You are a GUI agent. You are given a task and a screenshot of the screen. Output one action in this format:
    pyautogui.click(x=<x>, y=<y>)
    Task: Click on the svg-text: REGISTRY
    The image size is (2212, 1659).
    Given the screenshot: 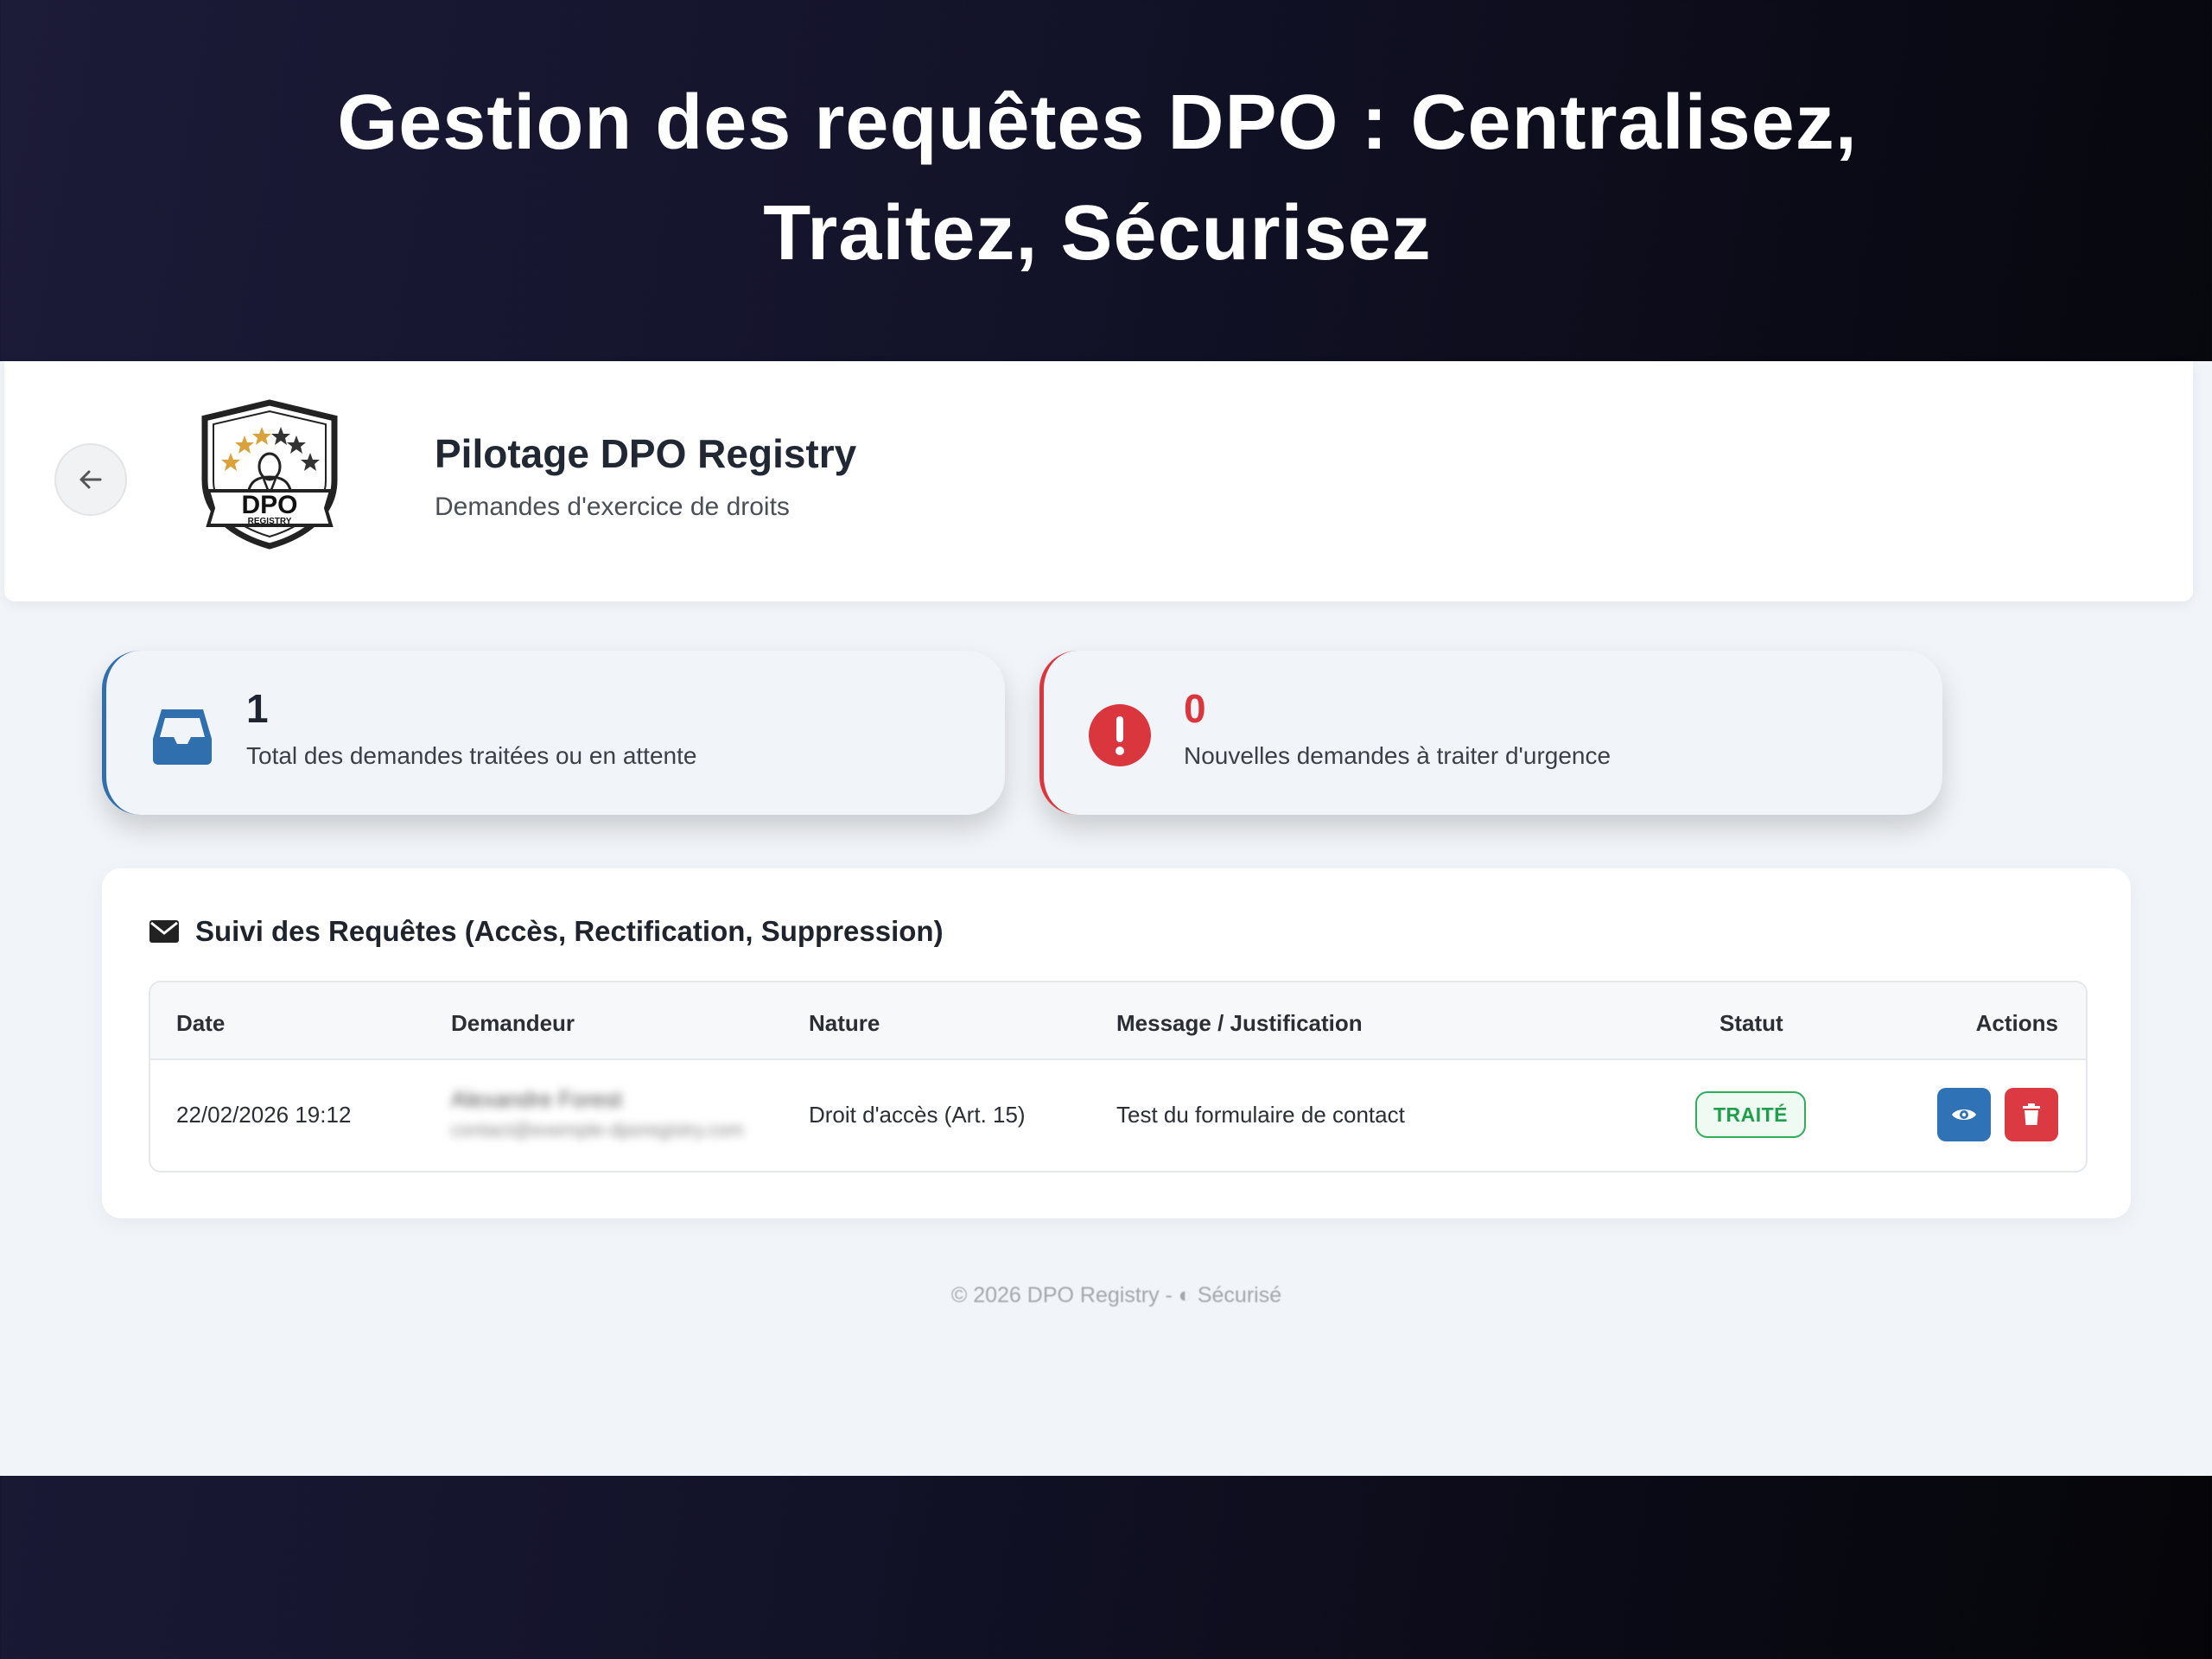 What is the action you would take?
    pyautogui.click(x=270, y=521)
    